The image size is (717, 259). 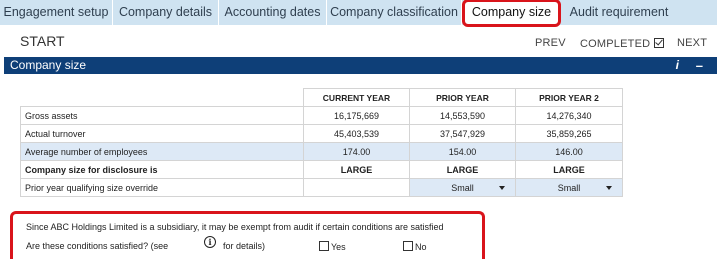 I want to click on row-label: Gross assets, so click(x=162, y=115).